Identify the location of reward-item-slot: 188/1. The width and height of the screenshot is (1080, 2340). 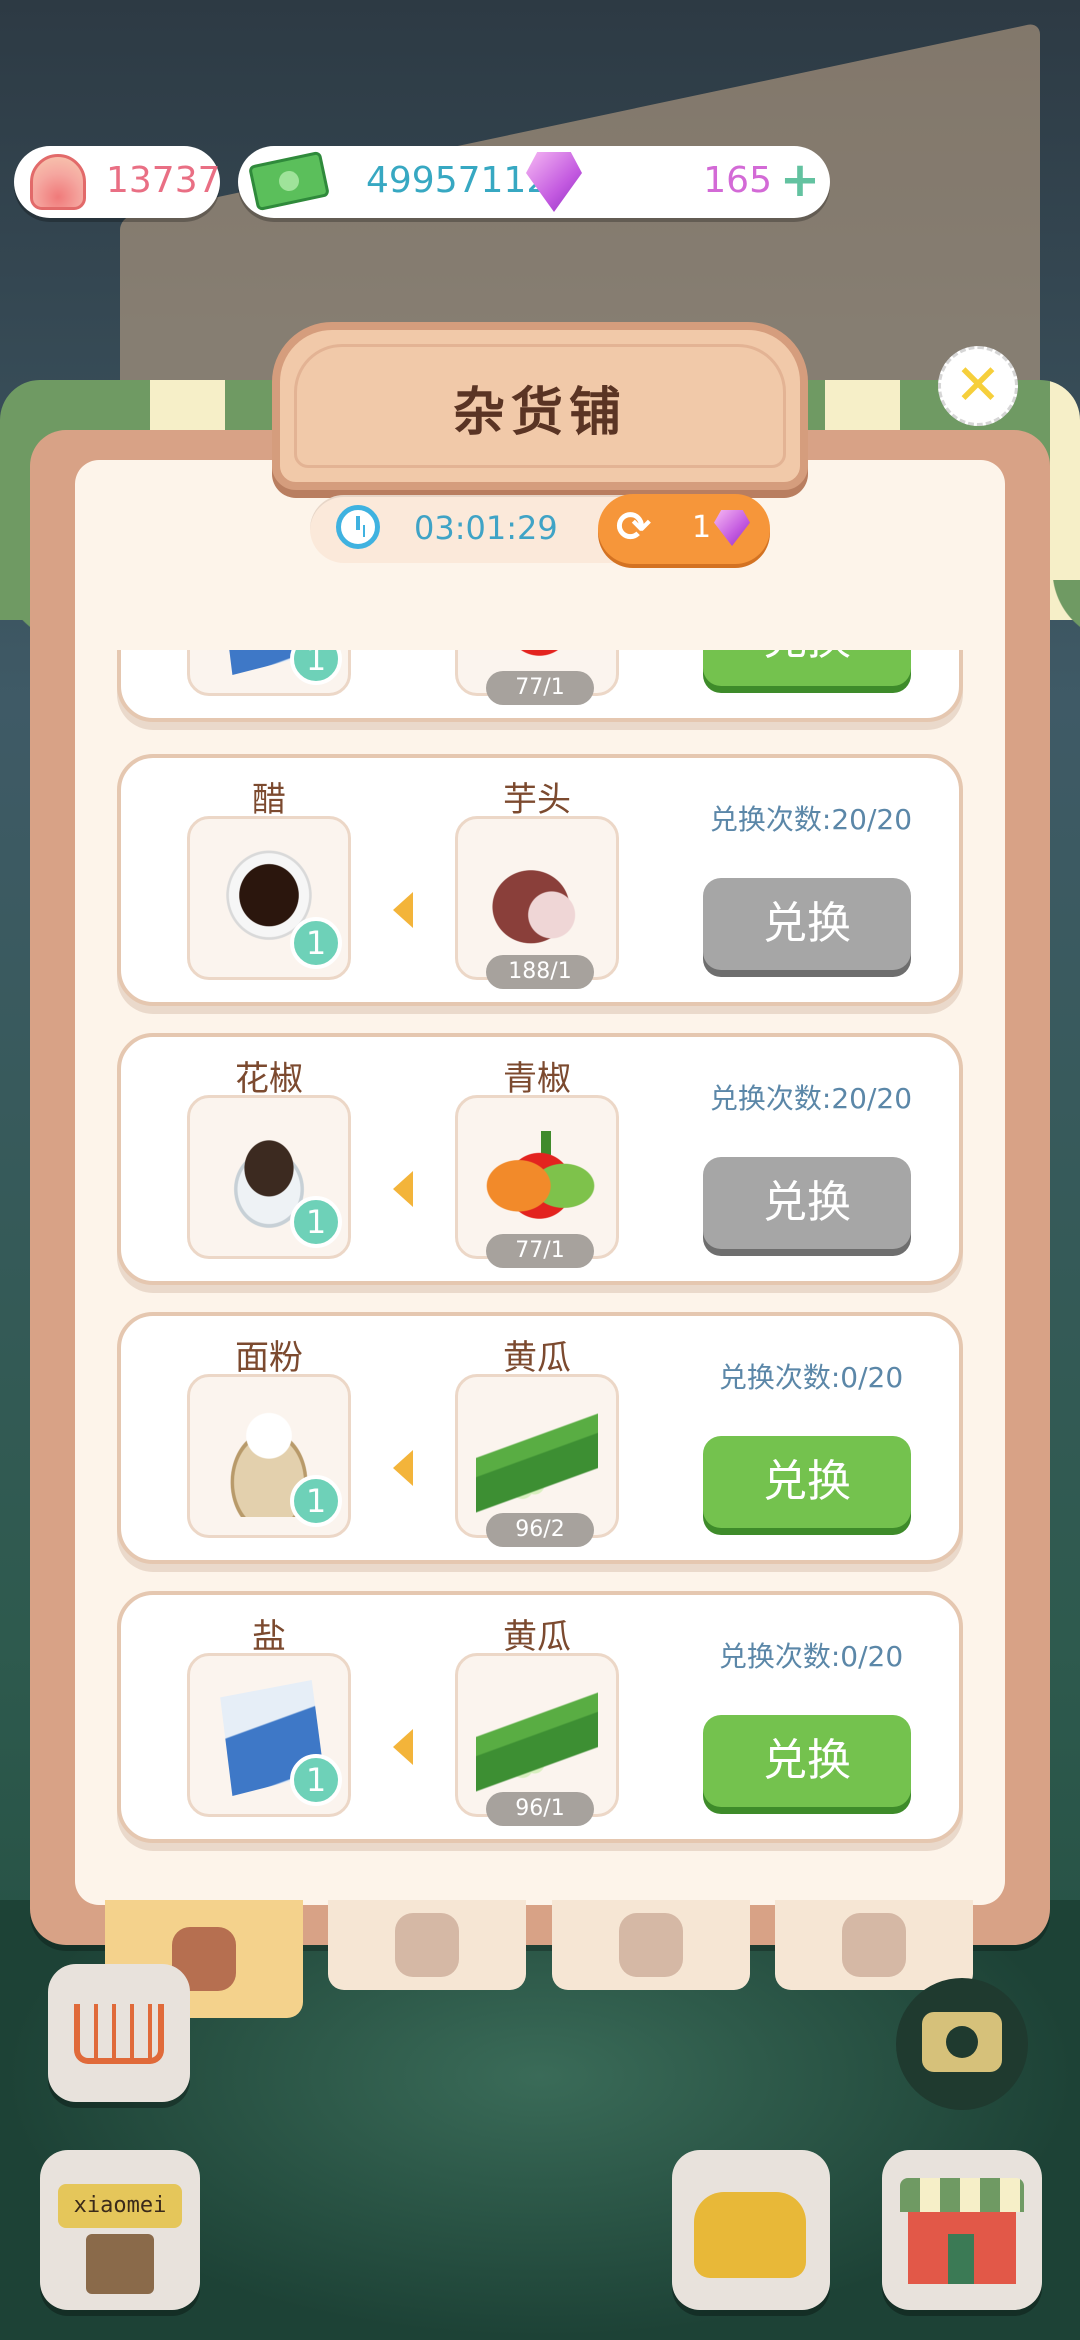
(537, 902).